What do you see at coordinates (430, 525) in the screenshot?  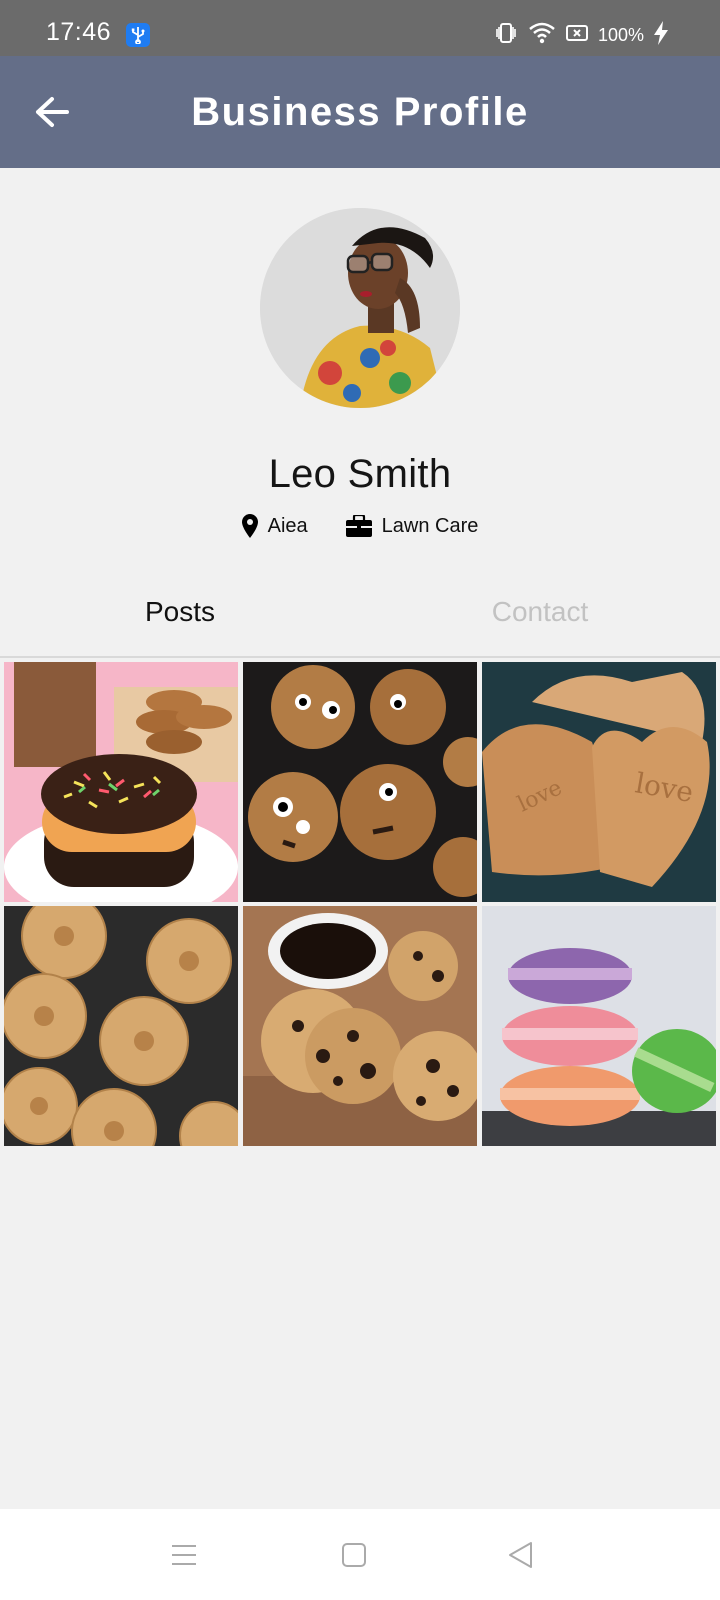 I see `category-text: Lawn Care` at bounding box center [430, 525].